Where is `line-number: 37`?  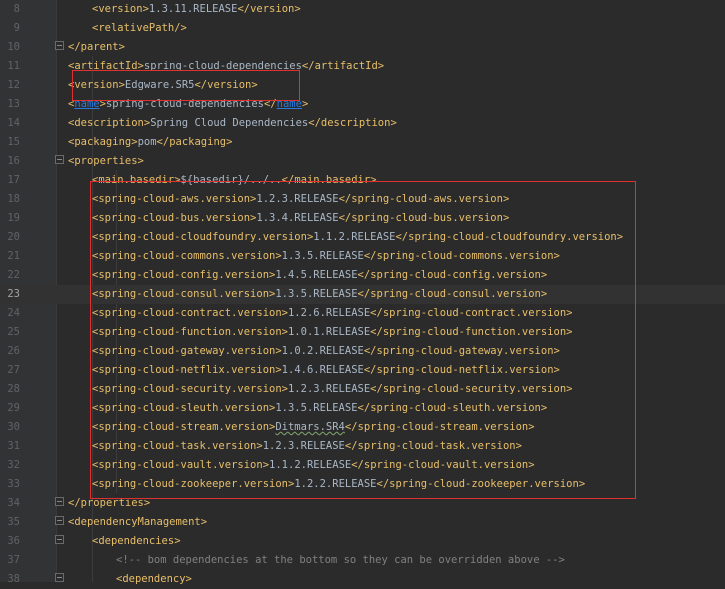
line-number: 37 is located at coordinates (13, 560).